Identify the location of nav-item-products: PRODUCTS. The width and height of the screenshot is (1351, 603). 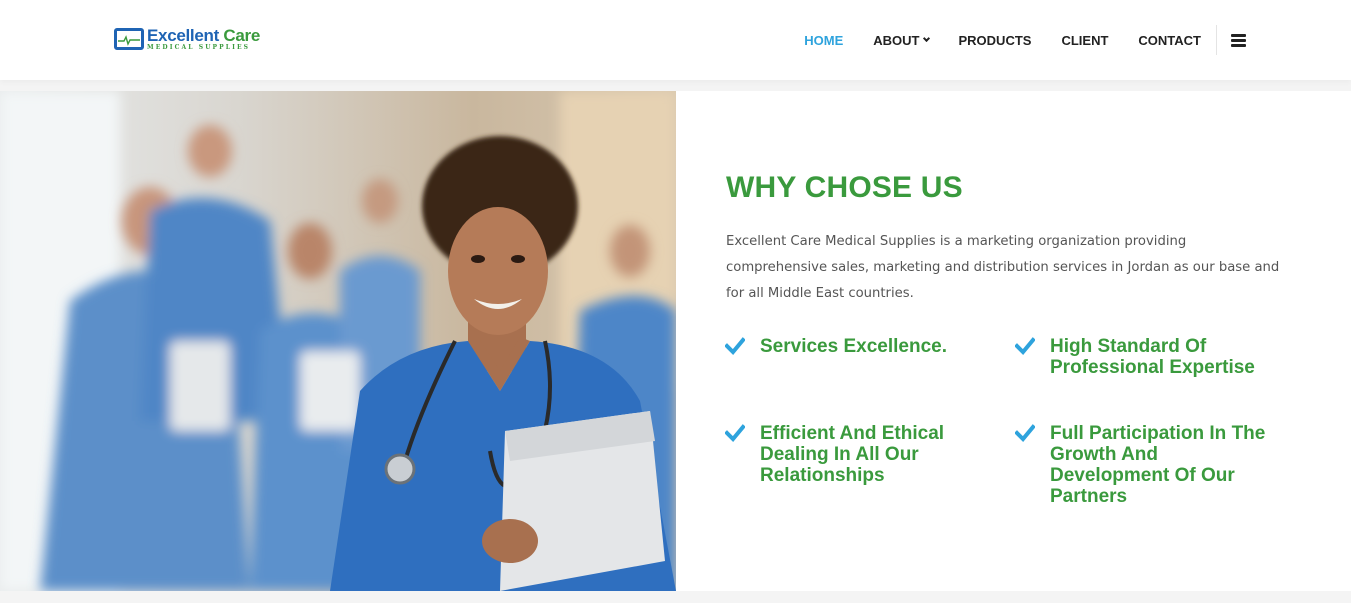
(995, 40).